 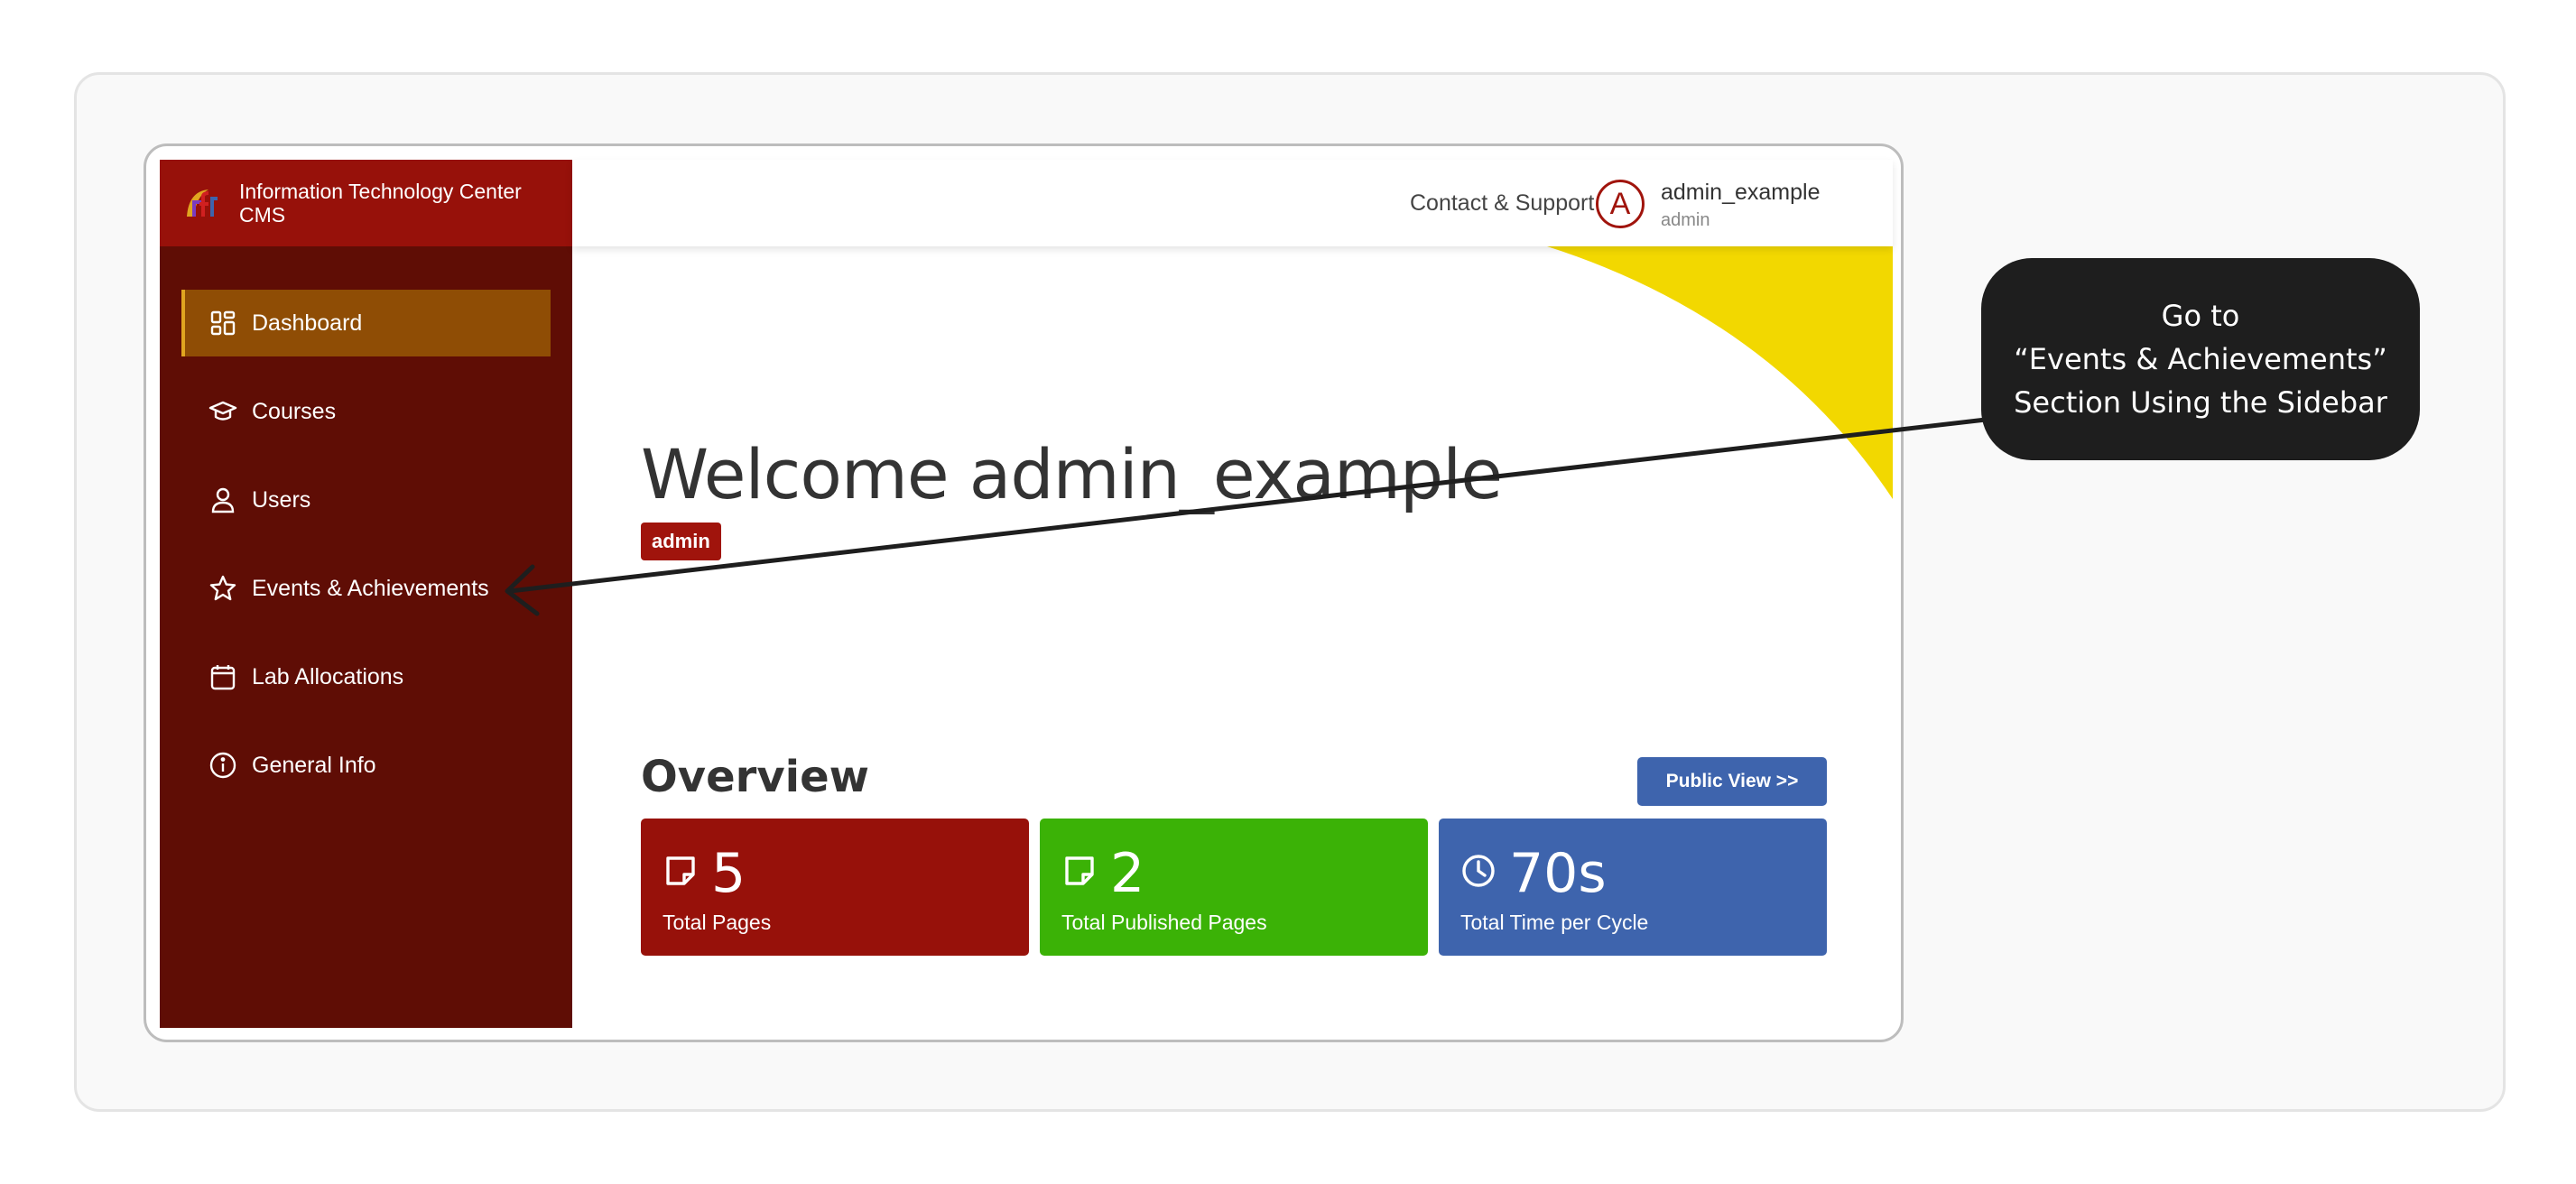 What do you see at coordinates (1633, 887) in the screenshot?
I see `stat-card-time-per-cycle: 70s Total Time per Cycle` at bounding box center [1633, 887].